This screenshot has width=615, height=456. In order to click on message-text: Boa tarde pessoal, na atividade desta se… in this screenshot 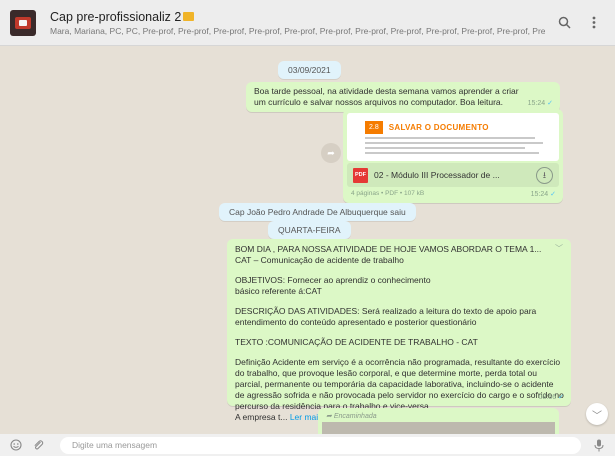, I will do `click(386, 96)`.